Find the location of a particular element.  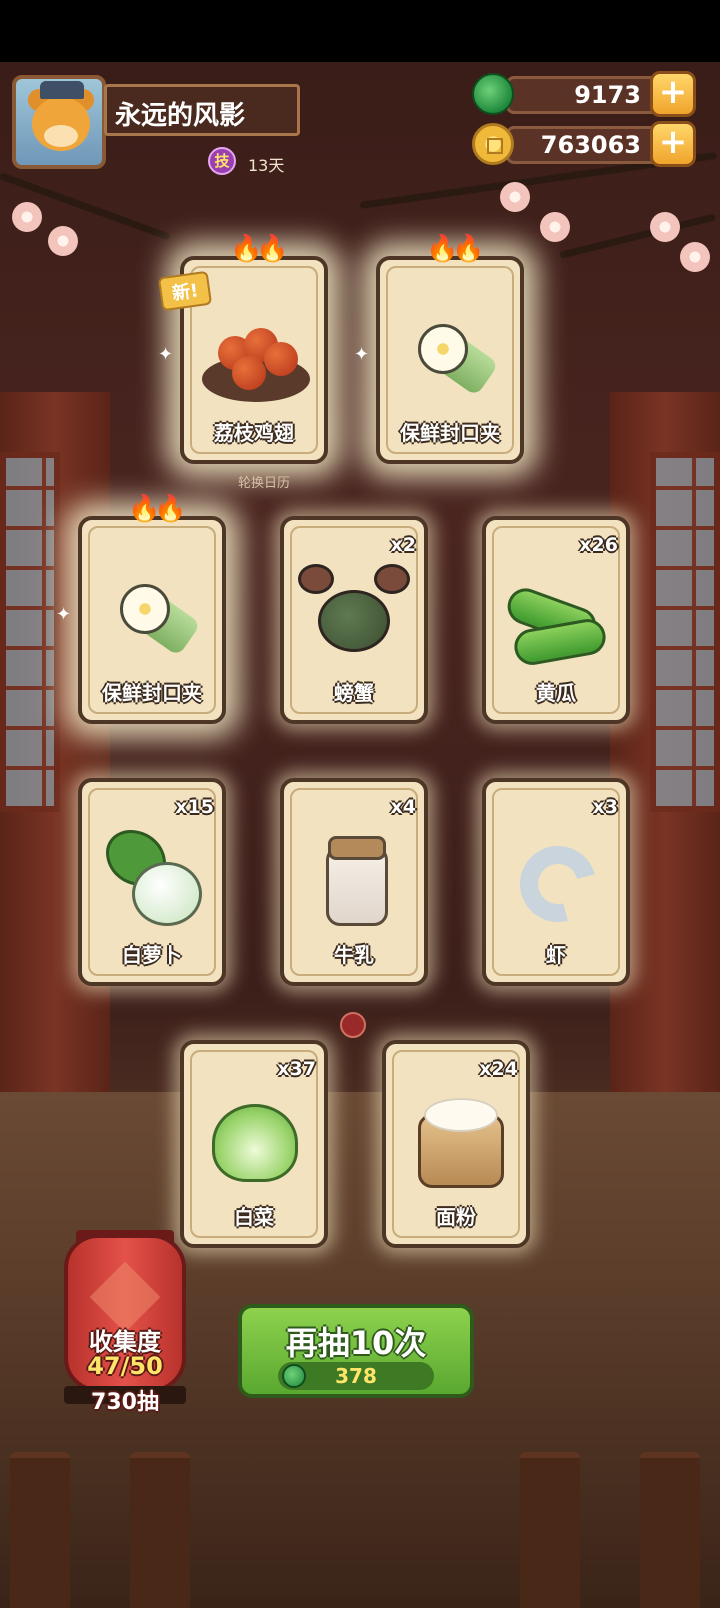

card-name: 荔枝鸡翅 is located at coordinates (254, 433).